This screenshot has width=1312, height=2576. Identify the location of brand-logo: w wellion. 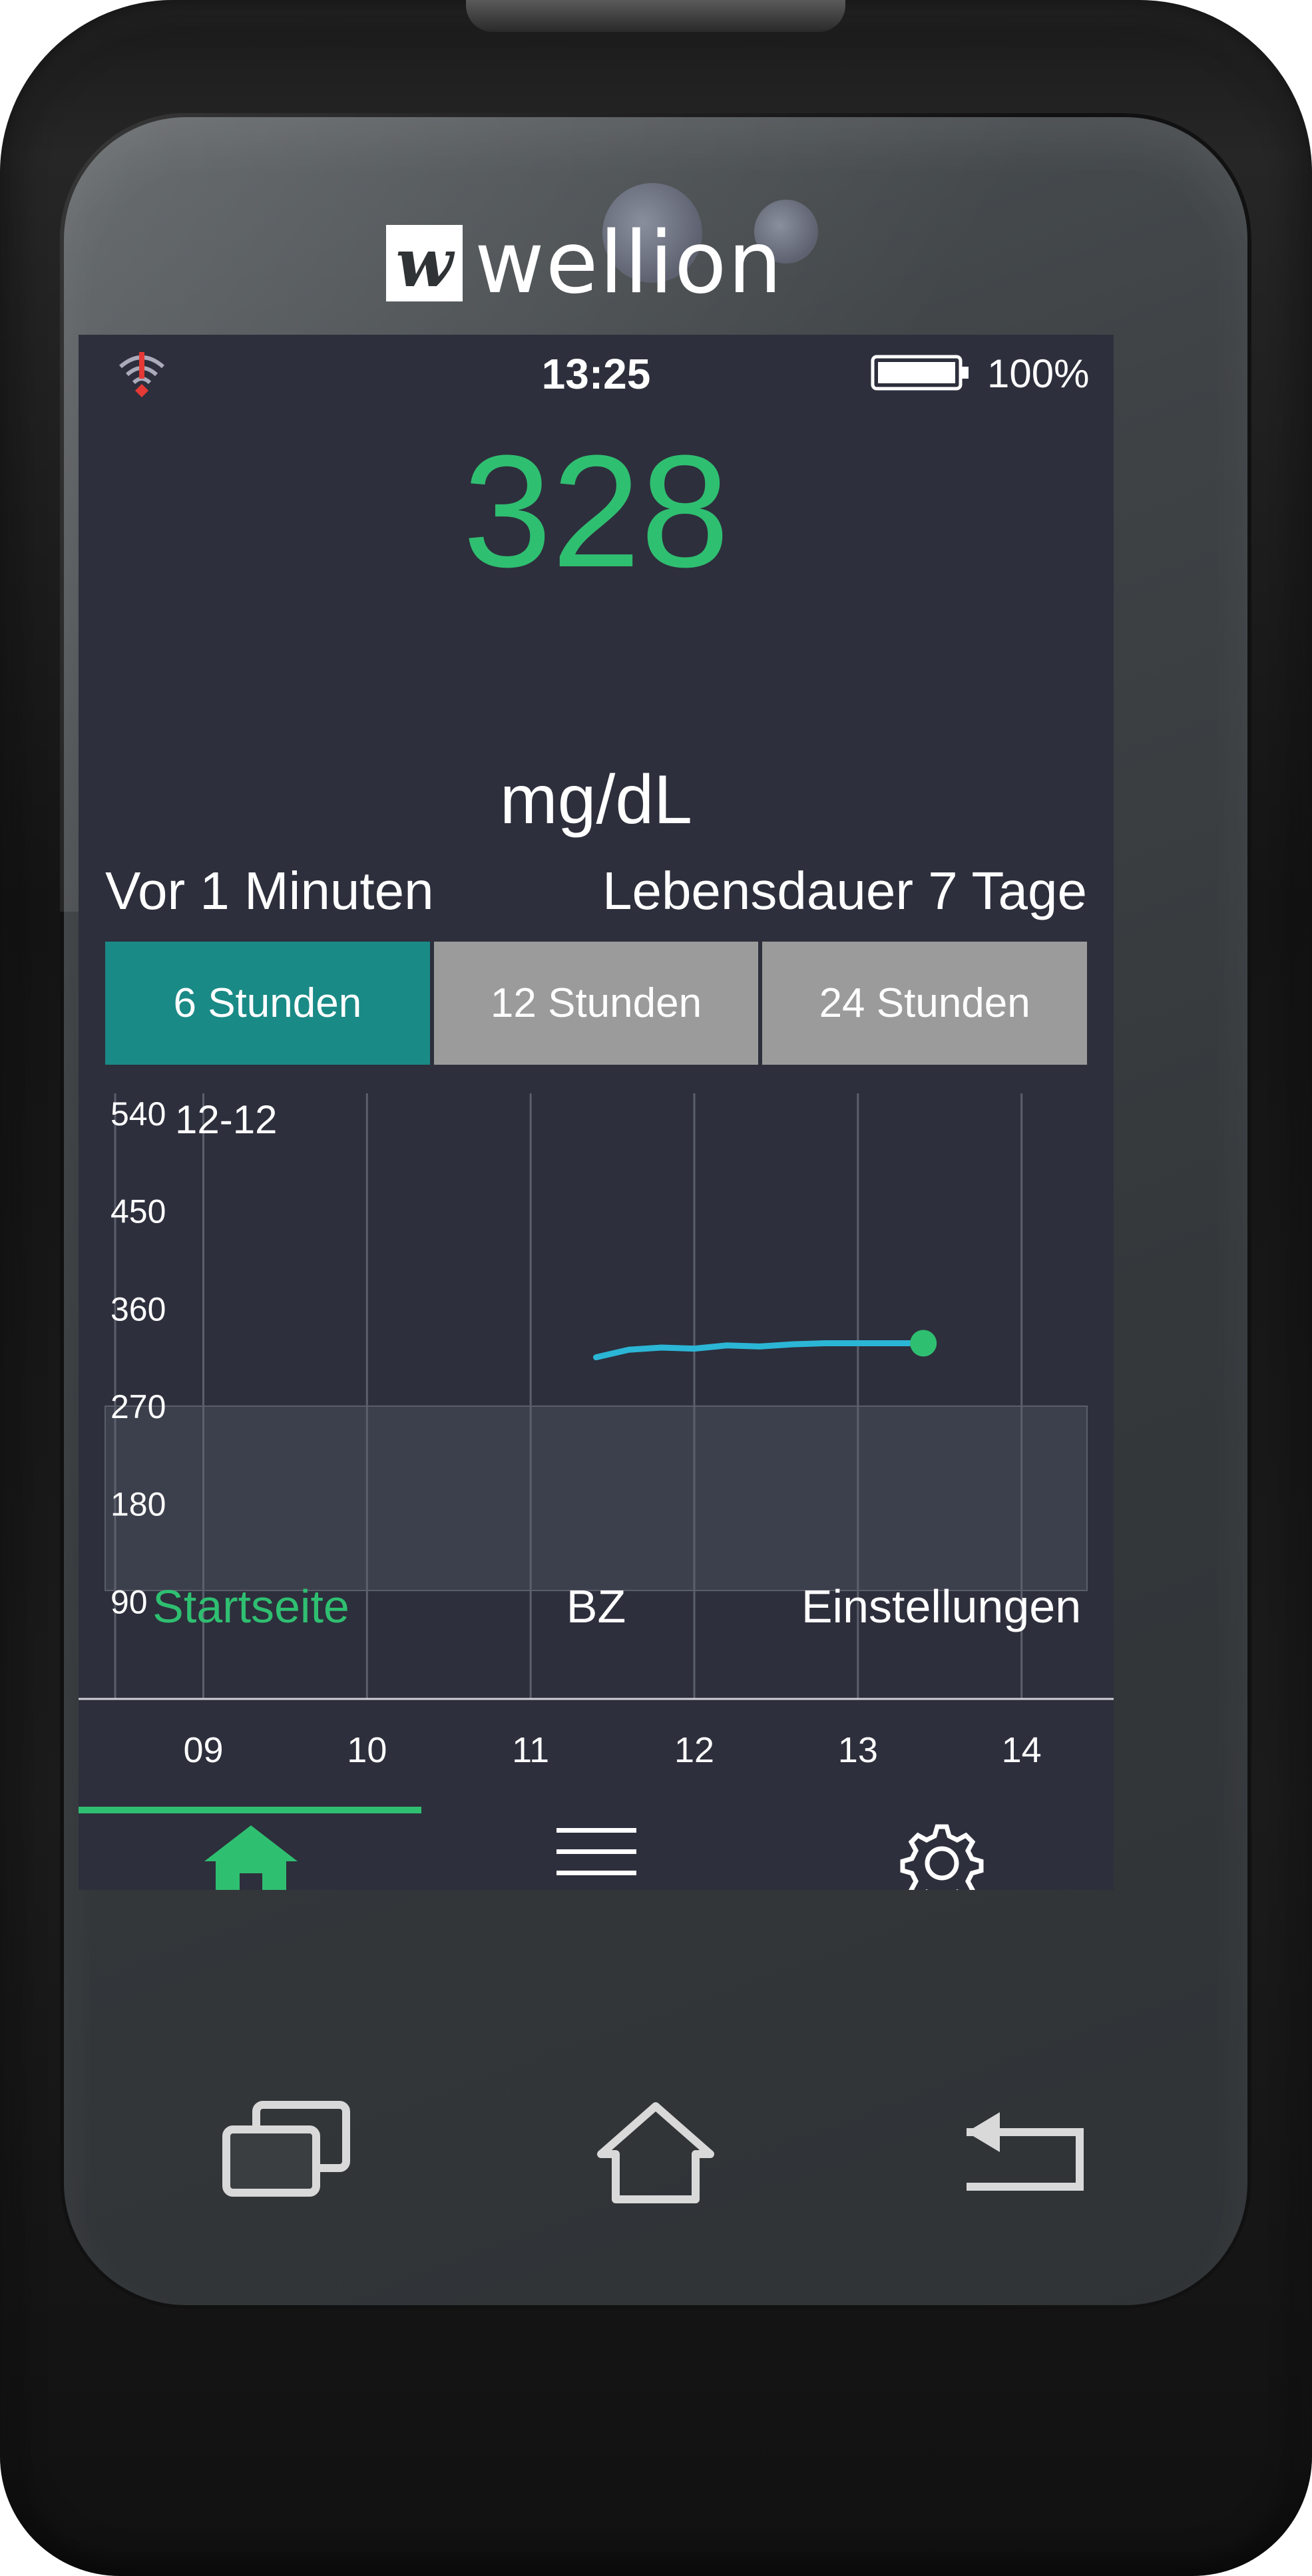
(584, 263).